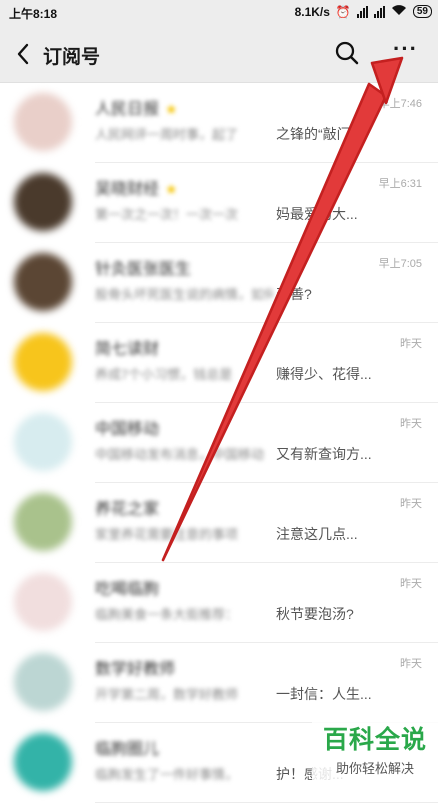 Image resolution: width=438 pixels, height=803 pixels. Describe the element at coordinates (167, 694) in the screenshot. I see `snippet-blurred: 开学第二周，数学好教师` at that location.